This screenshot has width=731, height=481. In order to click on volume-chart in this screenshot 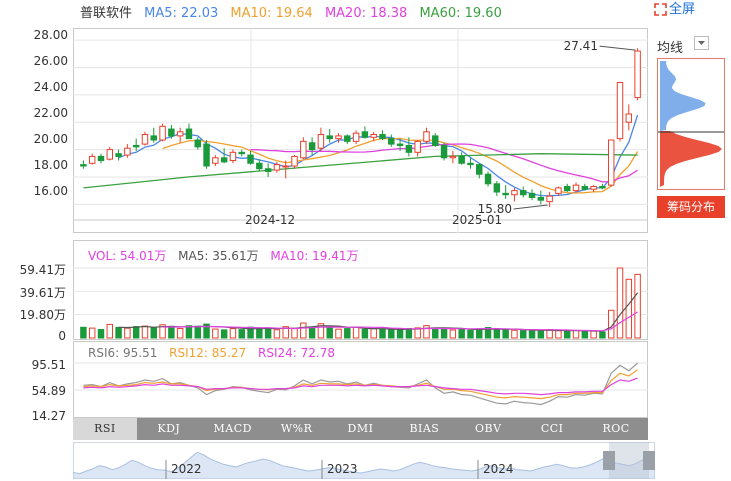, I will do `click(360, 303)`.